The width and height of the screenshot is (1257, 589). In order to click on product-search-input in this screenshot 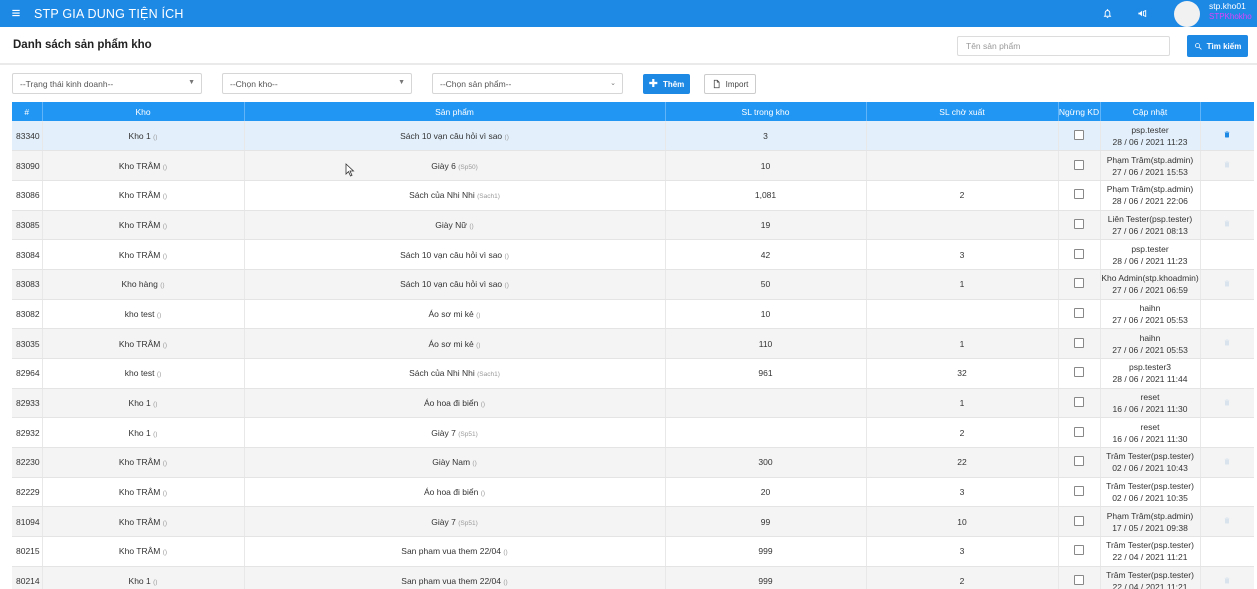, I will do `click(1063, 46)`.